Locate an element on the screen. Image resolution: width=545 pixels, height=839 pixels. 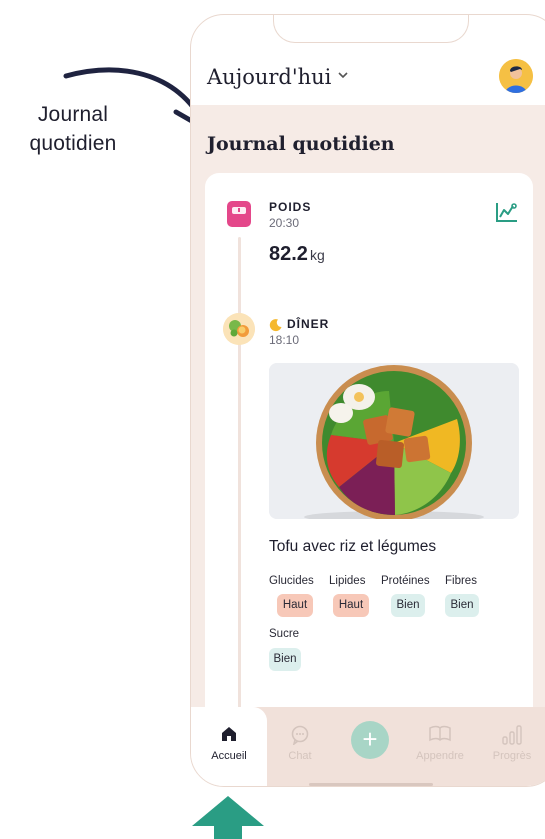
nav-label-appendre: Appendre is located at coordinates (440, 756).